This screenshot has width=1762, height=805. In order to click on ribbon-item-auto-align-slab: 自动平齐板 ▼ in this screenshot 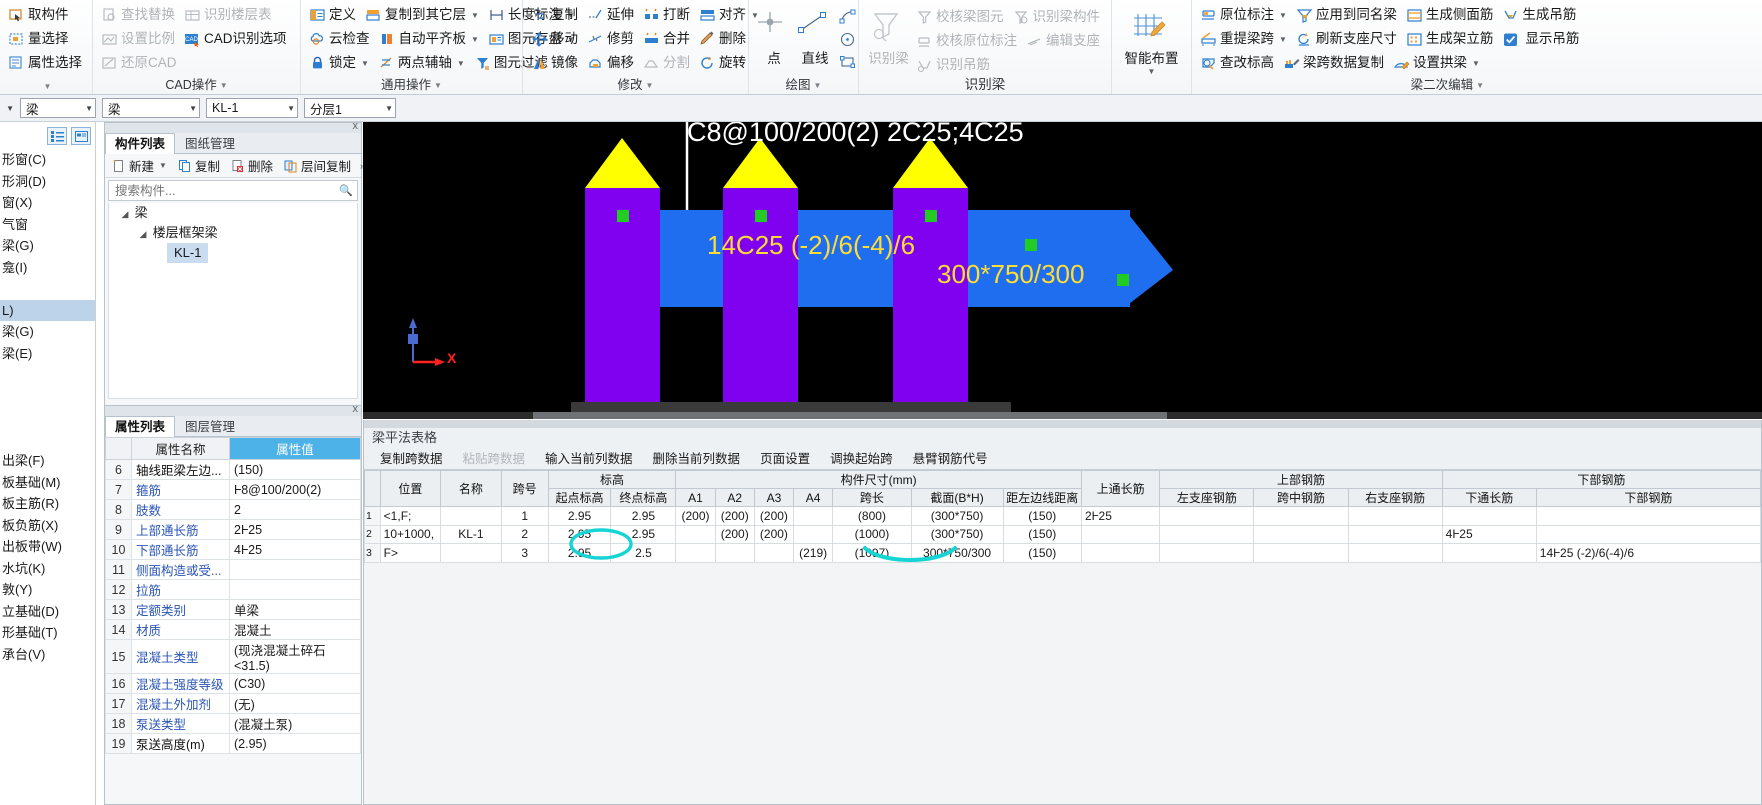, I will do `click(430, 39)`.